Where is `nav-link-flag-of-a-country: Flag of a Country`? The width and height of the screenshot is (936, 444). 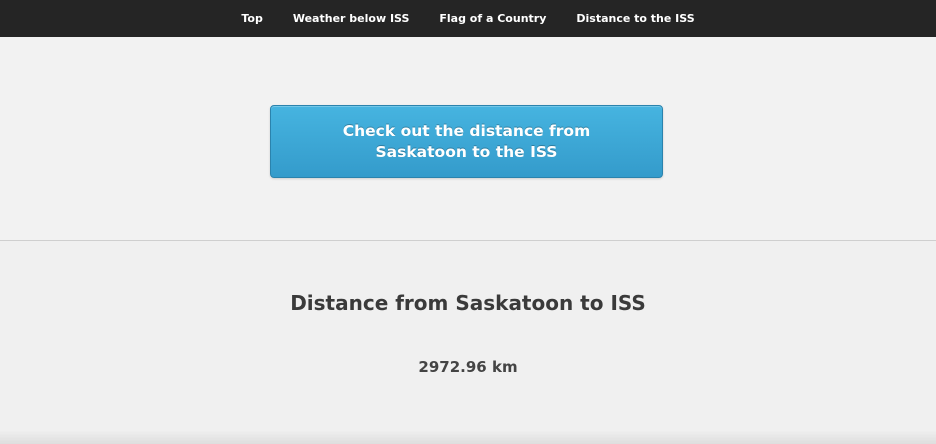 nav-link-flag-of-a-country: Flag of a Country is located at coordinates (492, 18).